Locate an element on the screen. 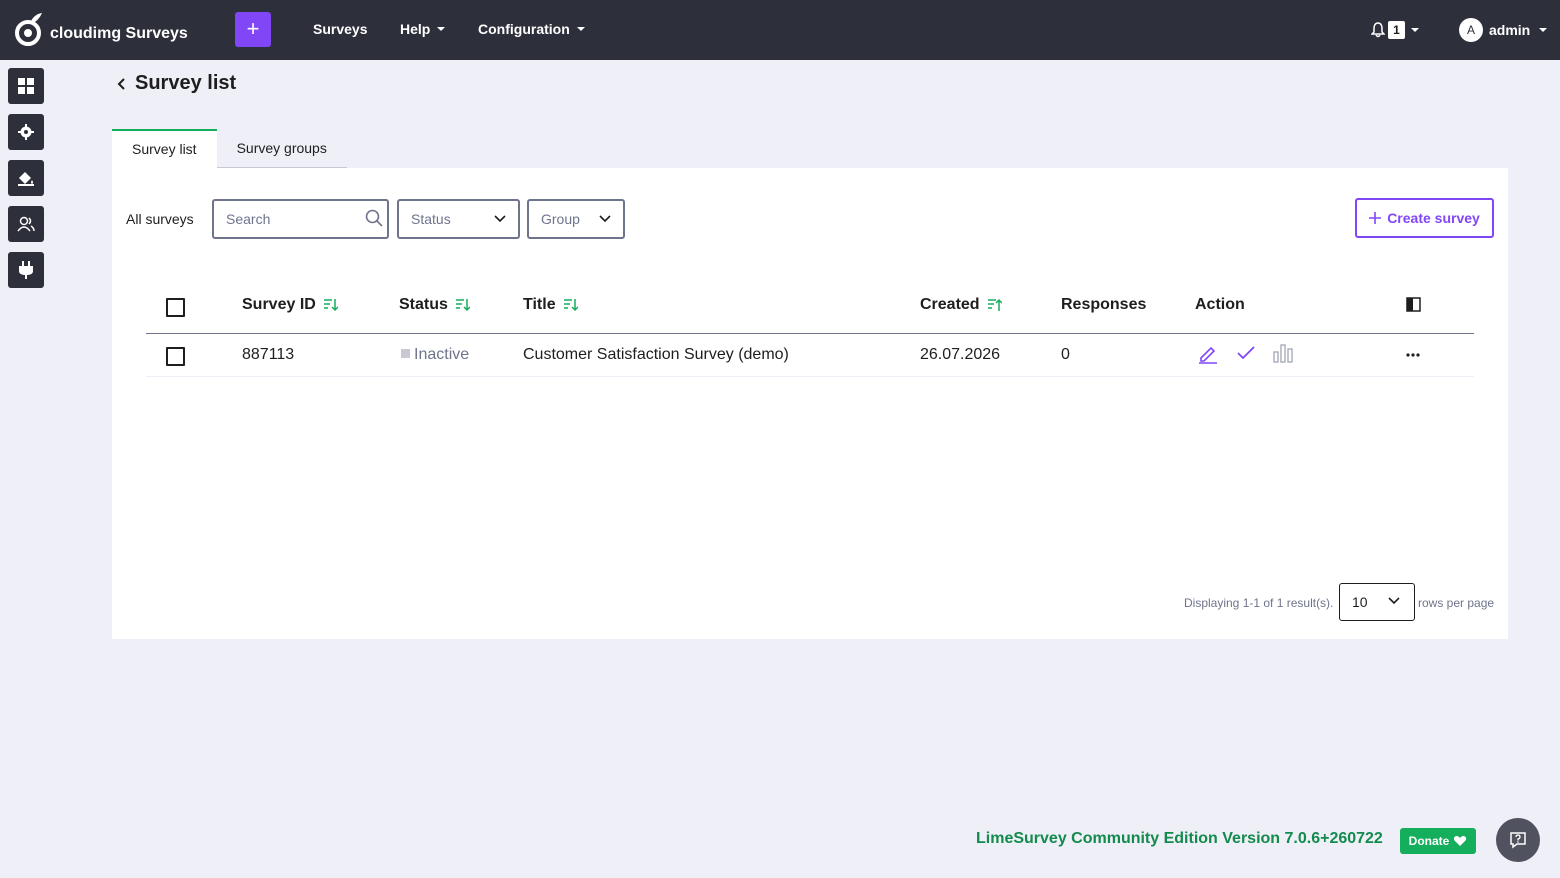  rows-per-page-label: rows per page is located at coordinates (1456, 603).